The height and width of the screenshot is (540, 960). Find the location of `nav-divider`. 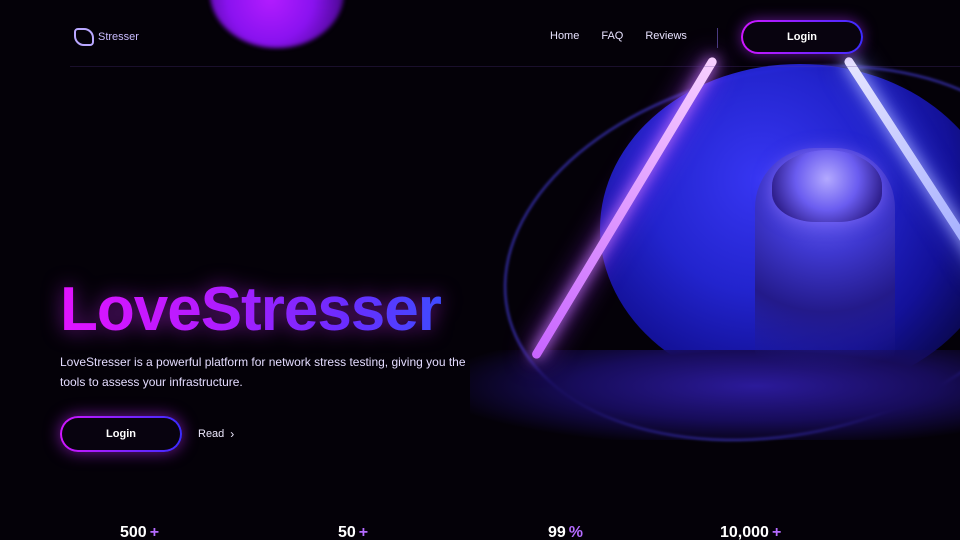

nav-divider is located at coordinates (717, 38).